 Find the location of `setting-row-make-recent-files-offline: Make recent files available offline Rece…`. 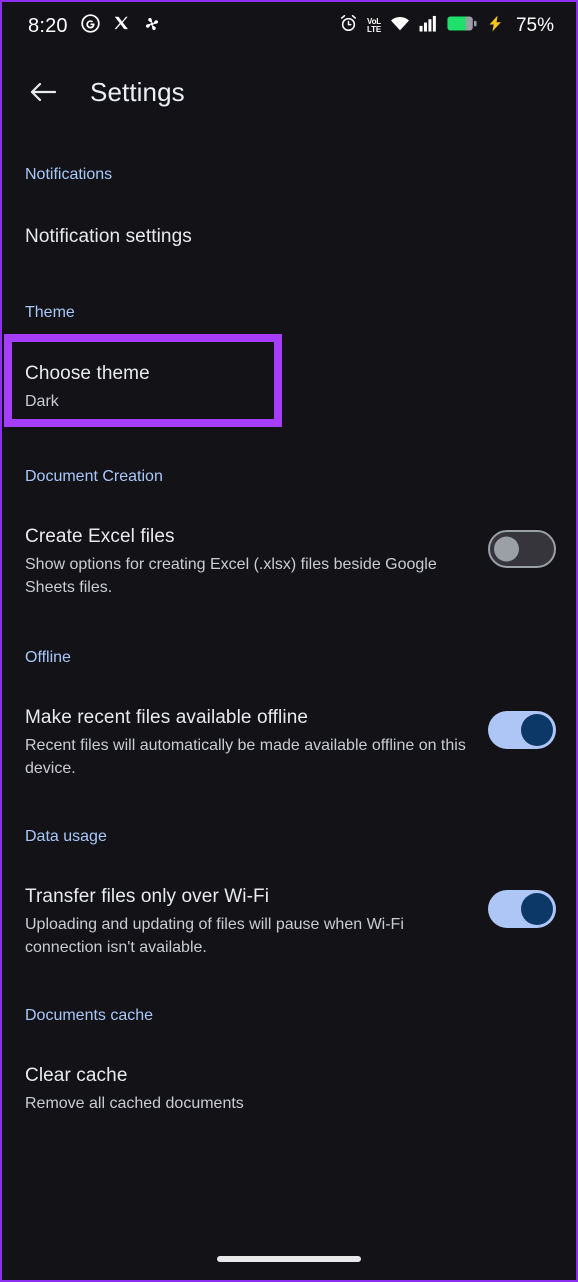

setting-row-make-recent-files-offline: Make recent files available offline Rece… is located at coordinates (289, 742).